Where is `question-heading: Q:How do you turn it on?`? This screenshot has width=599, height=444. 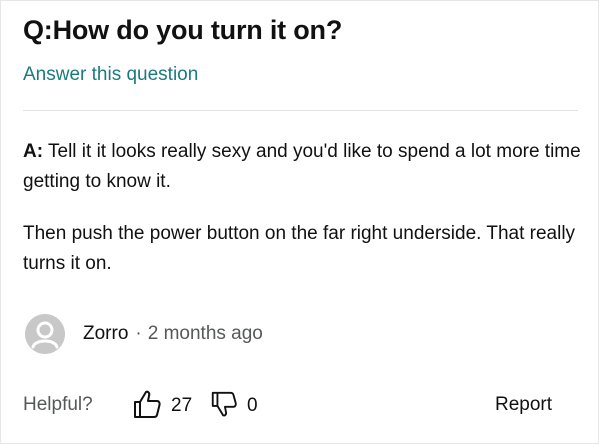 question-heading: Q:How do you turn it on? is located at coordinates (182, 30).